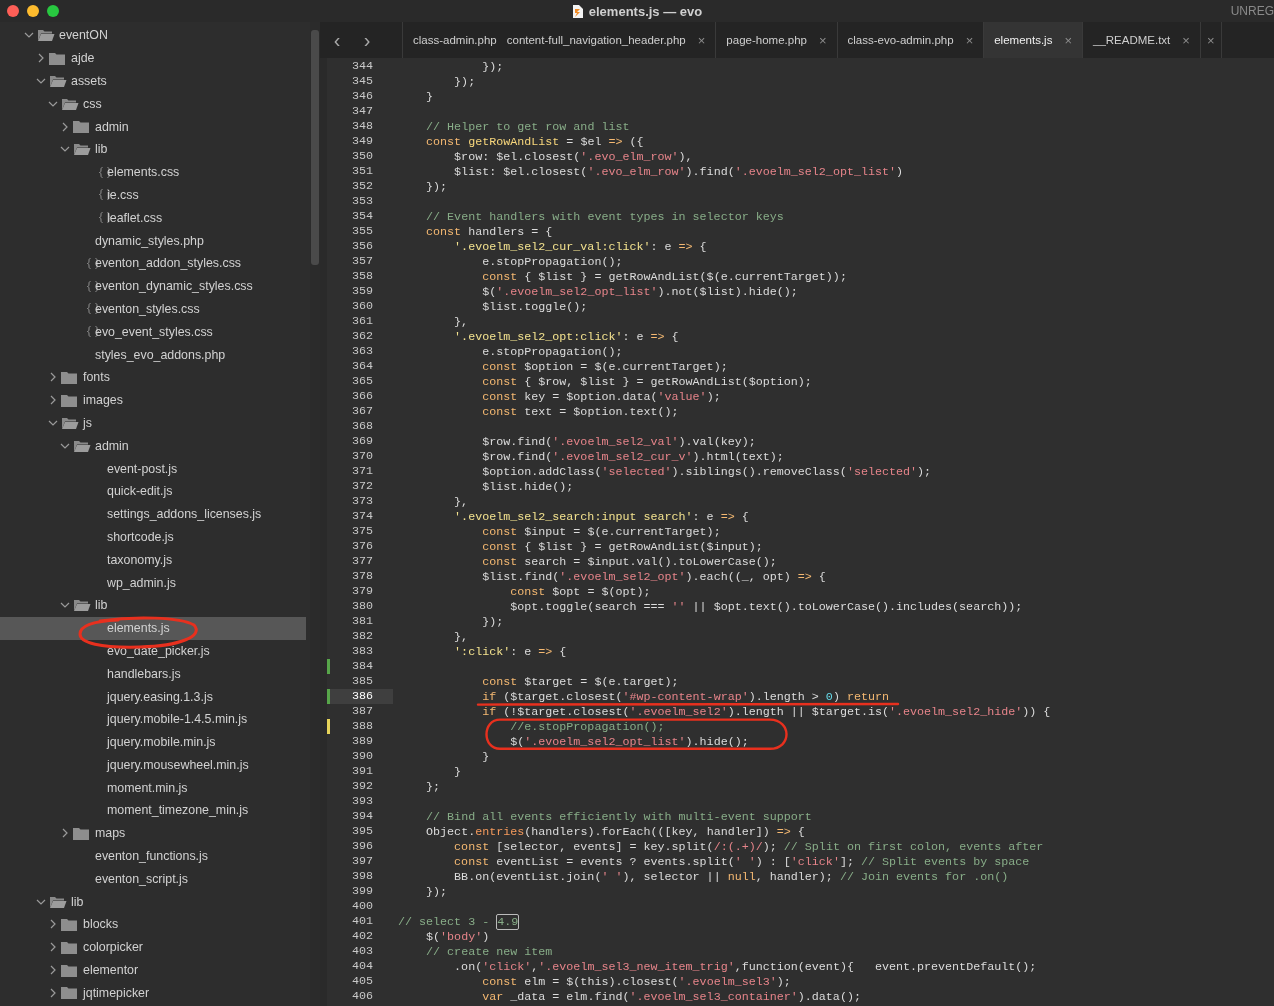 The height and width of the screenshot is (1006, 1274). What do you see at coordinates (153, 81) in the screenshot?
I see `tree-item: assets` at bounding box center [153, 81].